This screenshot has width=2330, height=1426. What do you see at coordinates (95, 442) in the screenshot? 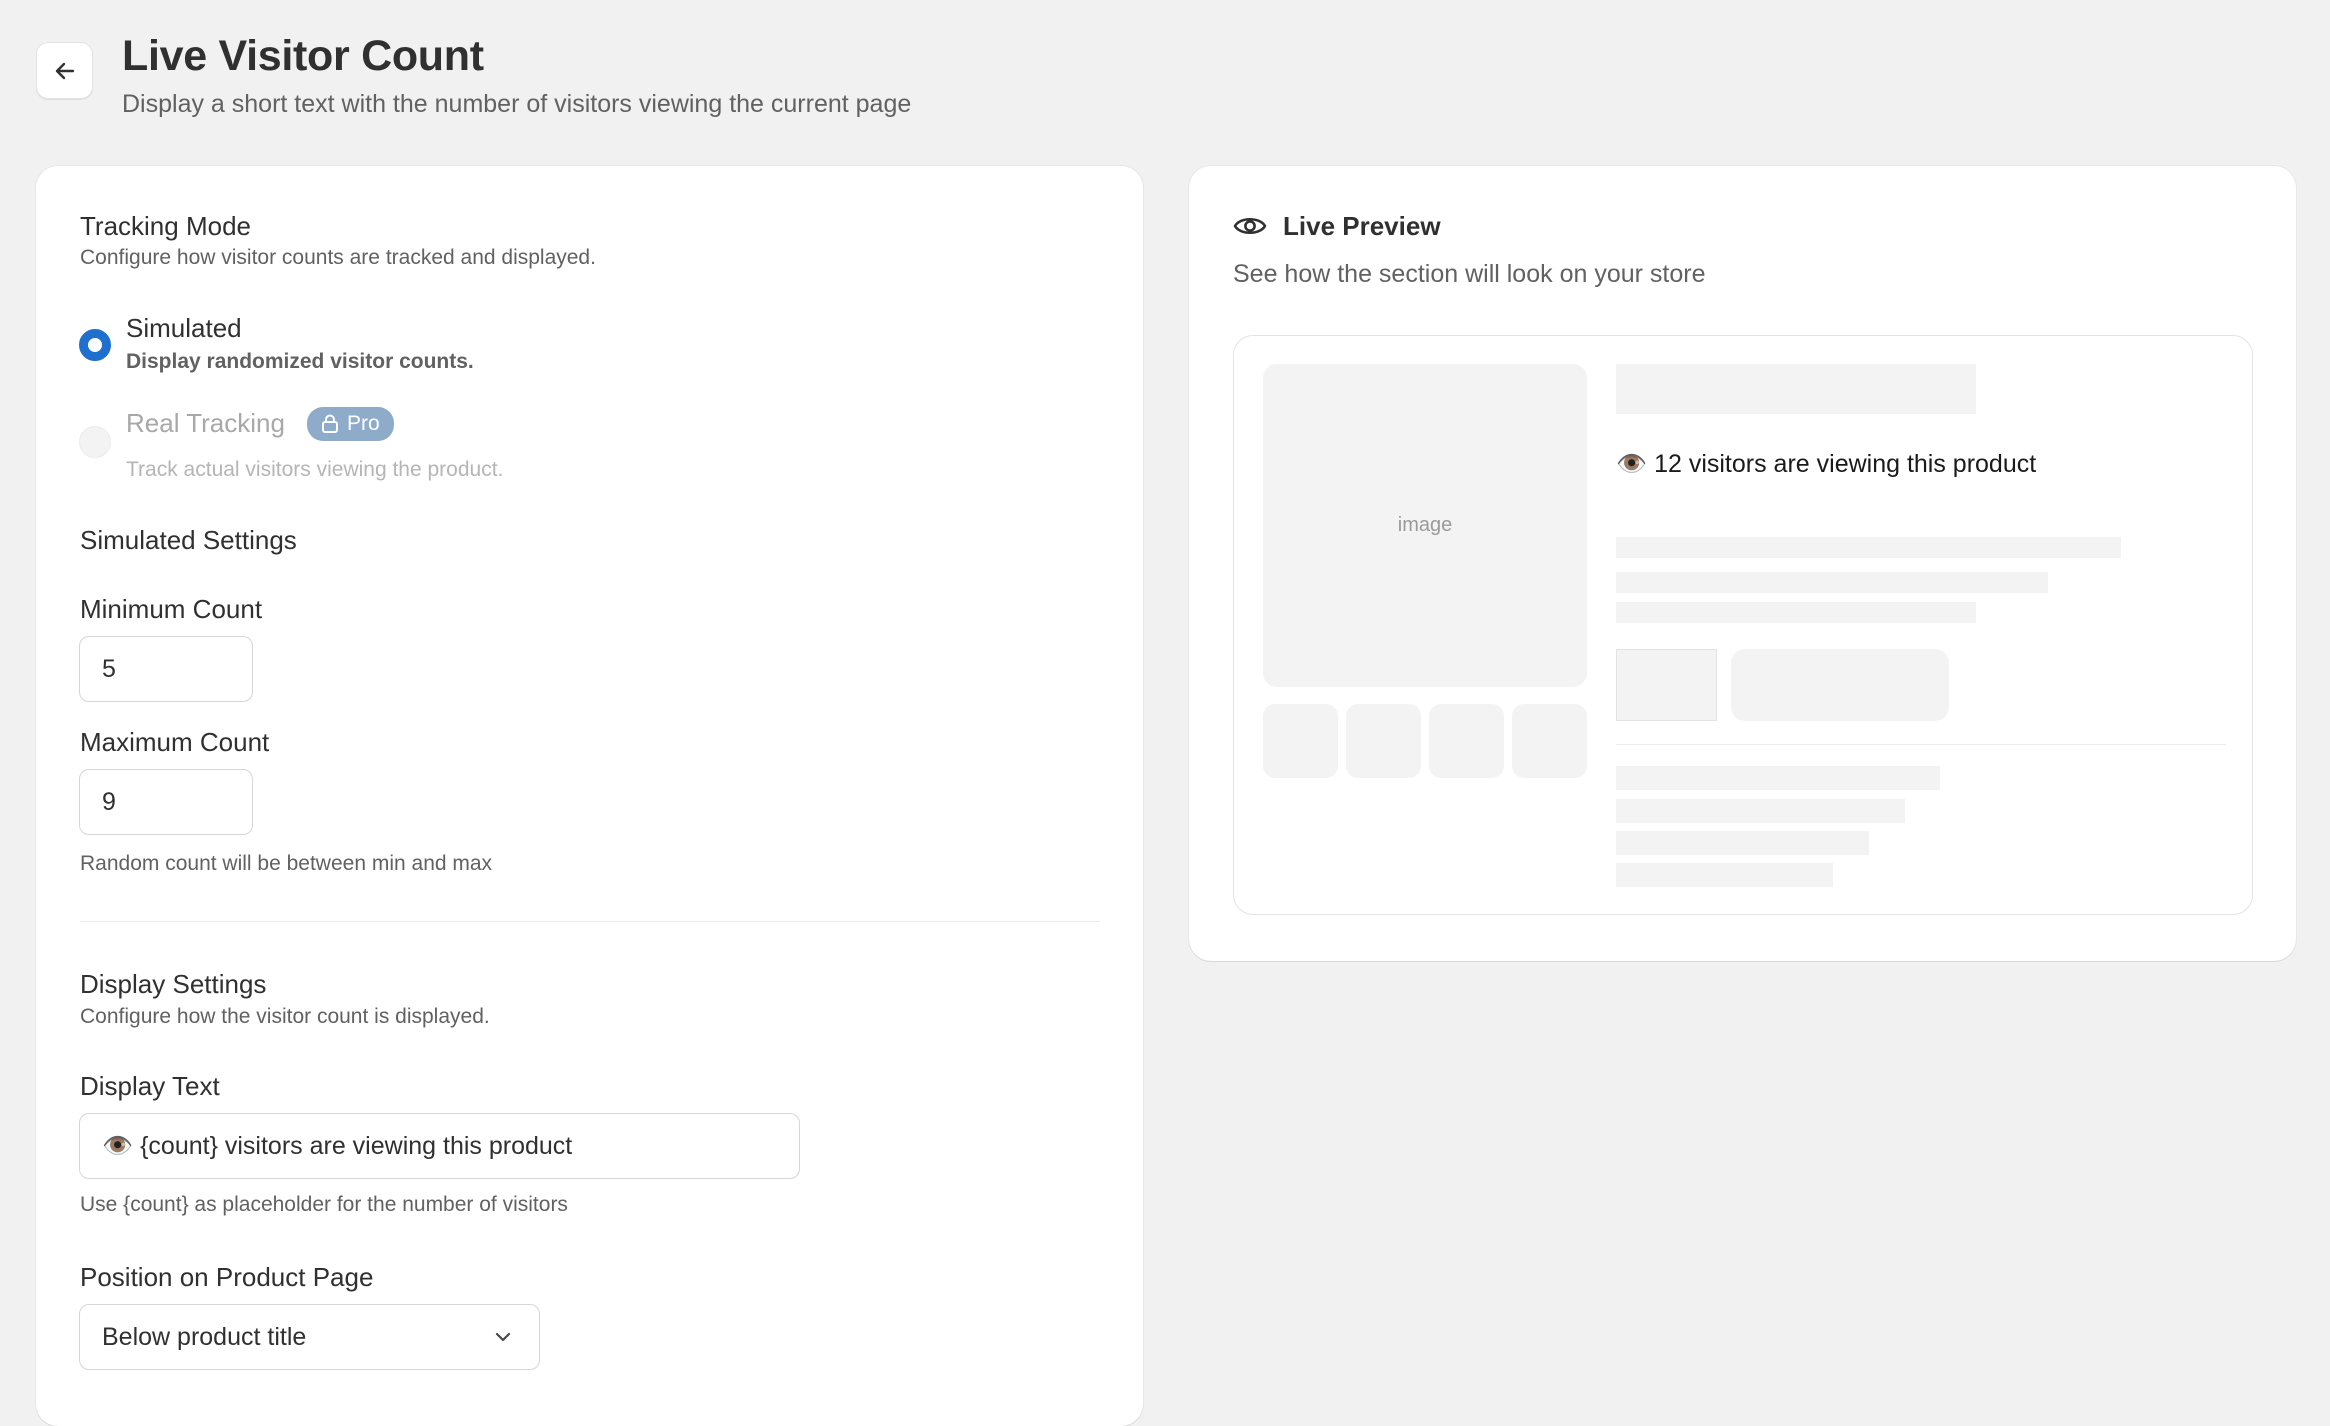
I see `real-tracking-radio` at bounding box center [95, 442].